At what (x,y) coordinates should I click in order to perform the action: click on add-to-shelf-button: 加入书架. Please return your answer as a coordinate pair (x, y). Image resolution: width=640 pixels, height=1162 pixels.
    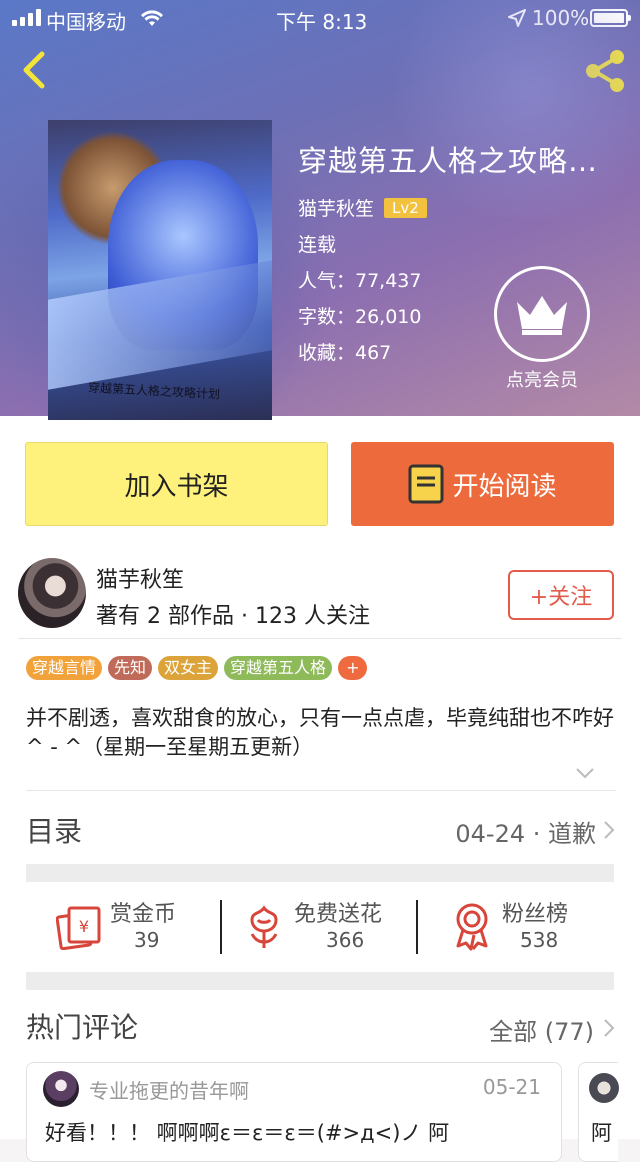
    Looking at the image, I should click on (176, 484).